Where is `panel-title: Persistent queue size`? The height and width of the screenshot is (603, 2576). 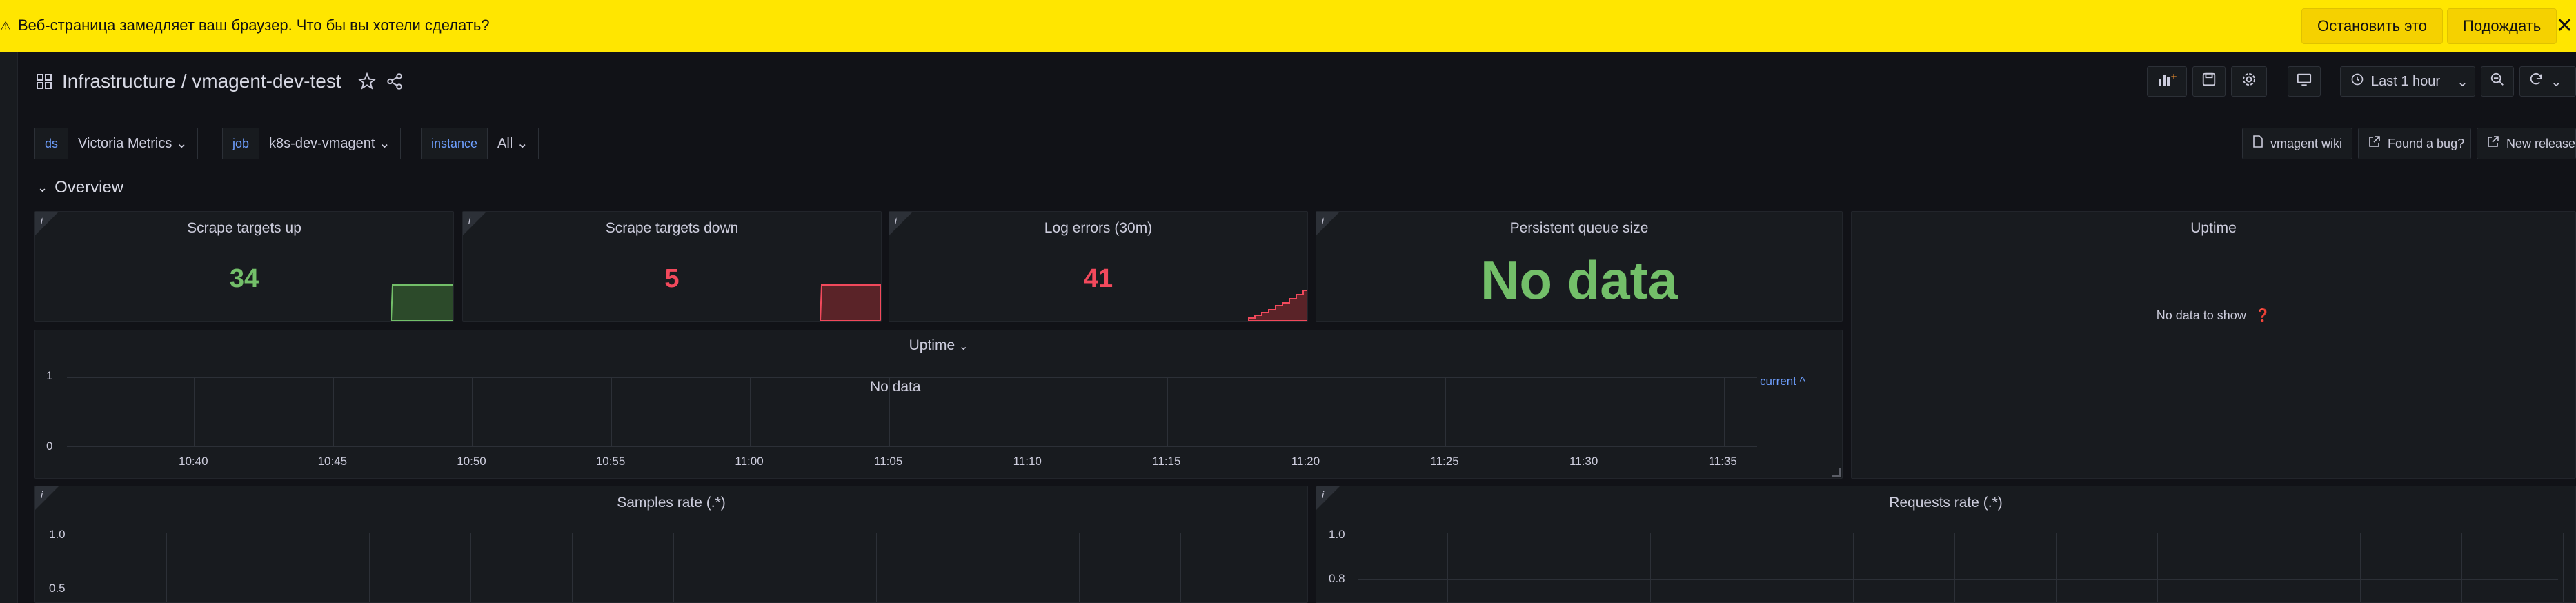 panel-title: Persistent queue size is located at coordinates (1579, 228).